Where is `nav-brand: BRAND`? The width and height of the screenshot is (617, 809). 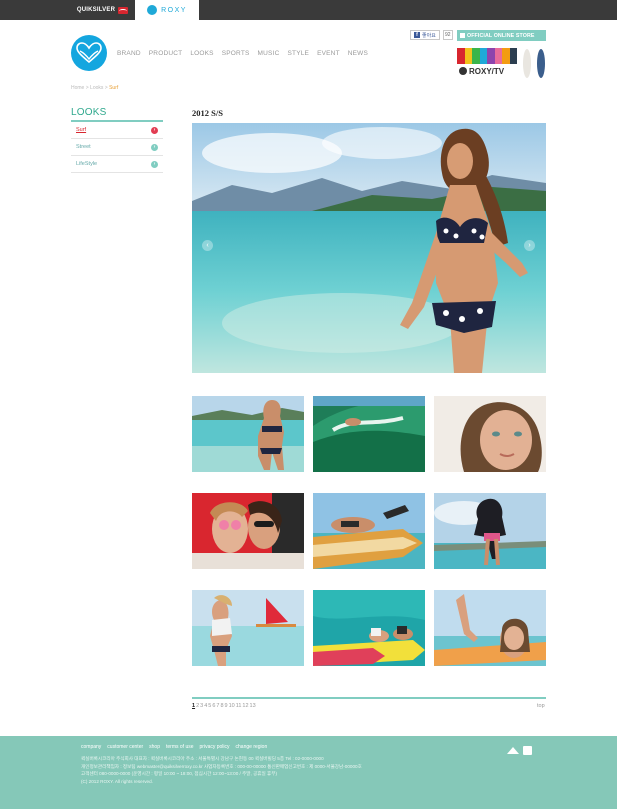 nav-brand: BRAND is located at coordinates (129, 53).